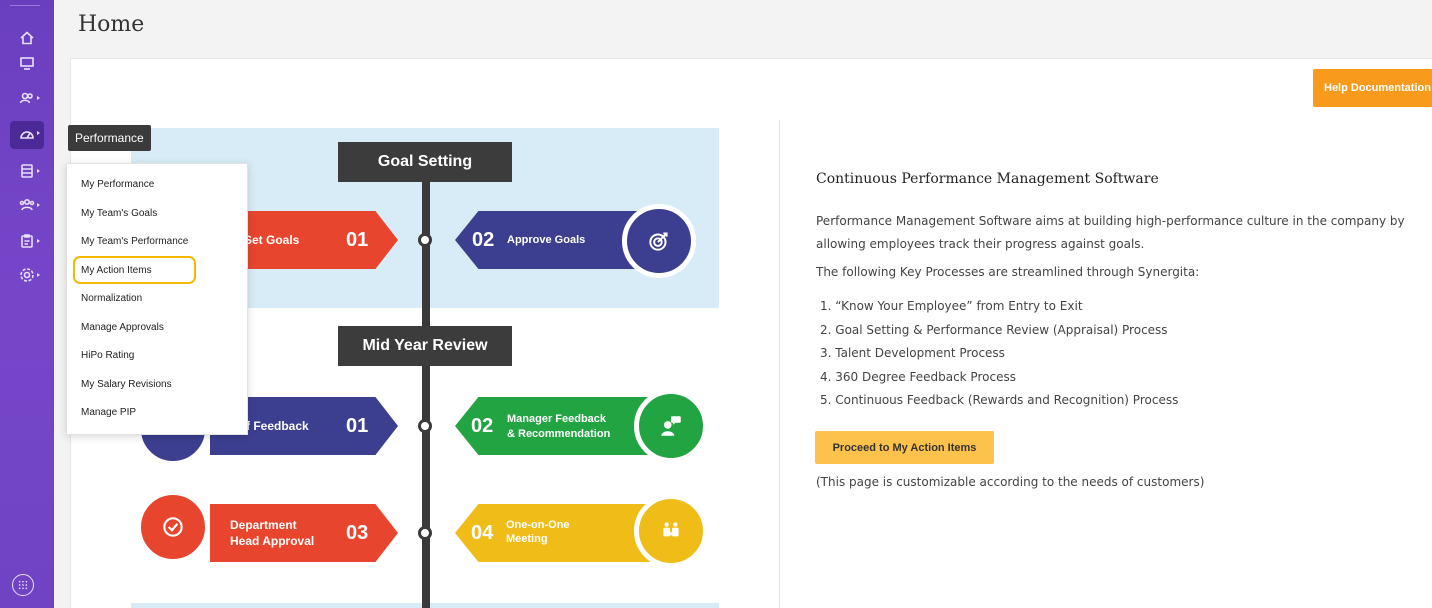 Image resolution: width=1432 pixels, height=608 pixels. I want to click on users-icon, so click(27, 98).